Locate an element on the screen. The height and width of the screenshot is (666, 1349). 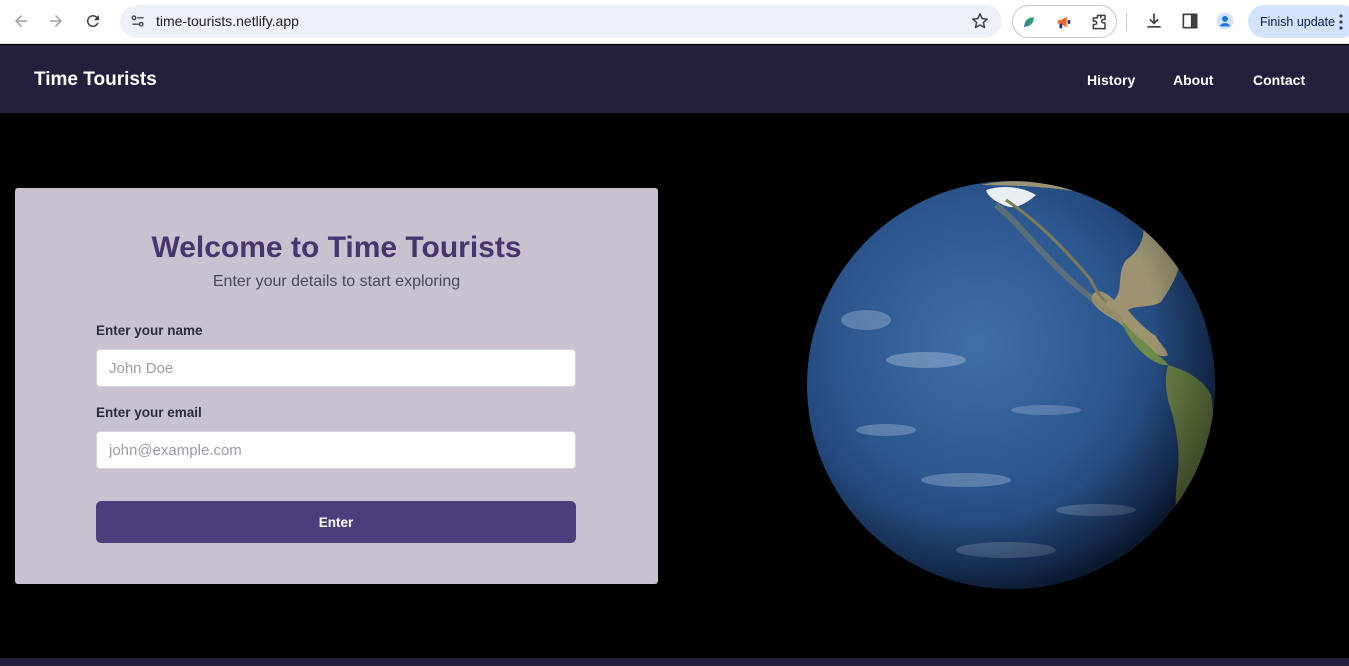
brand-logo-text: Time Tourists is located at coordinates (95, 80).